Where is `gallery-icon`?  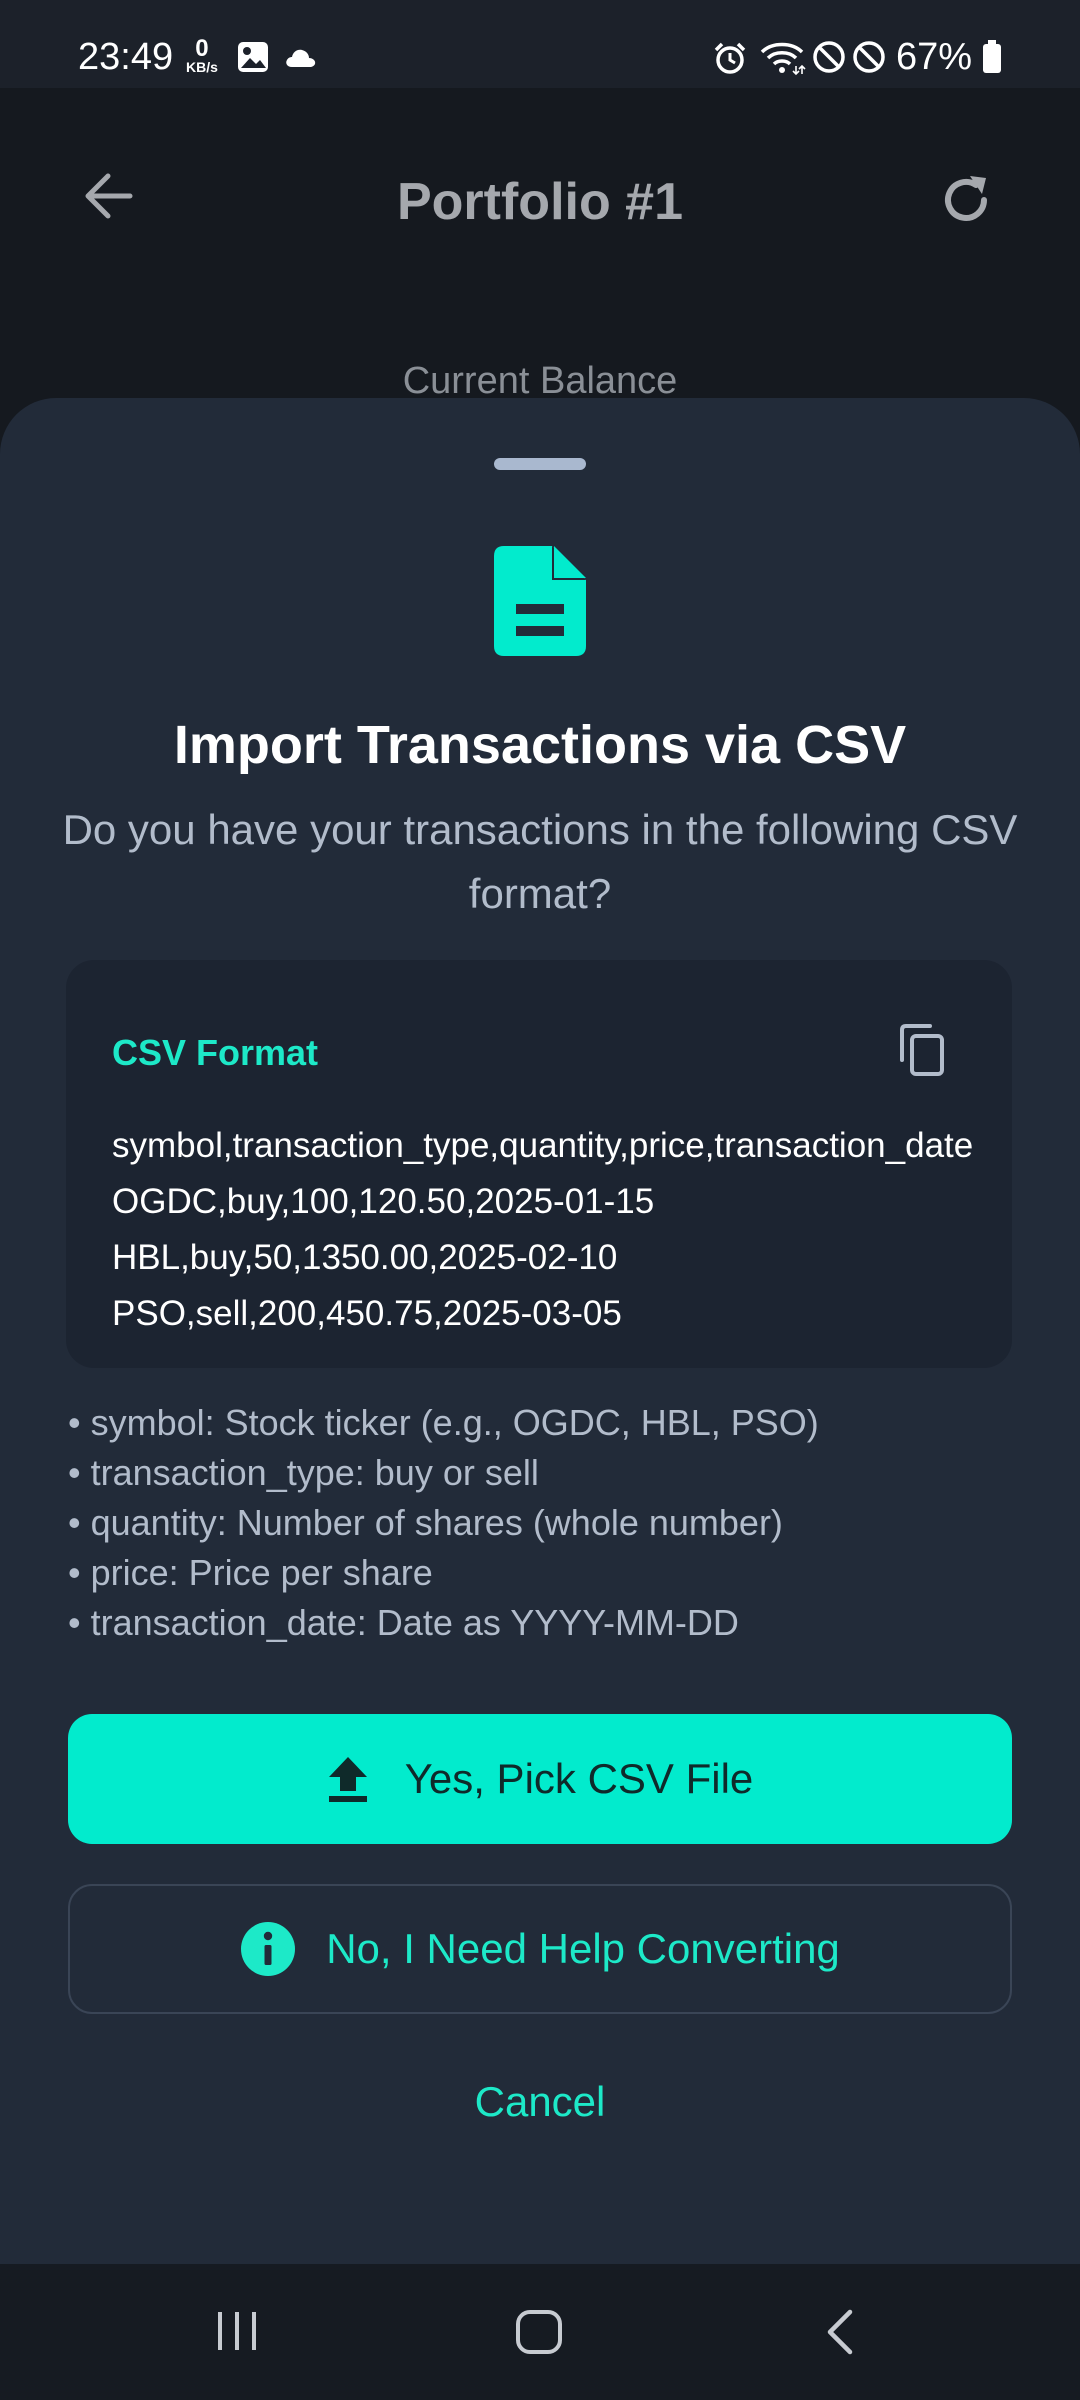 gallery-icon is located at coordinates (253, 57).